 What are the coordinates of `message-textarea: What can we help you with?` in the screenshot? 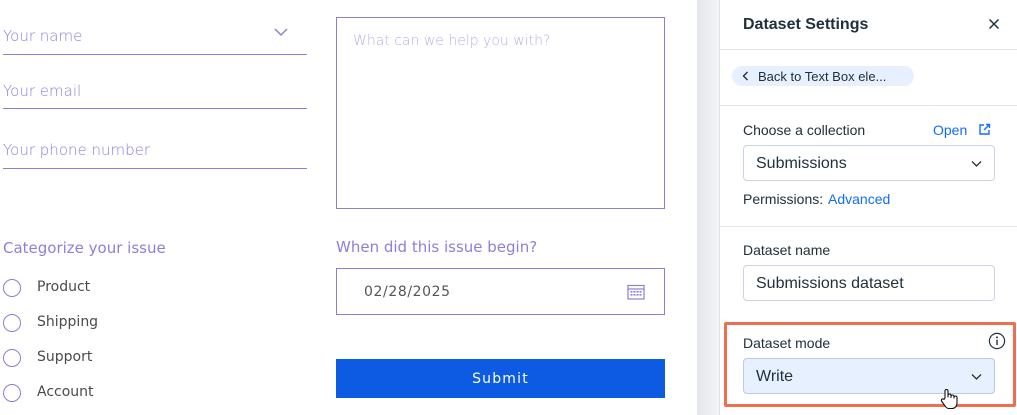 It's located at (500, 113).